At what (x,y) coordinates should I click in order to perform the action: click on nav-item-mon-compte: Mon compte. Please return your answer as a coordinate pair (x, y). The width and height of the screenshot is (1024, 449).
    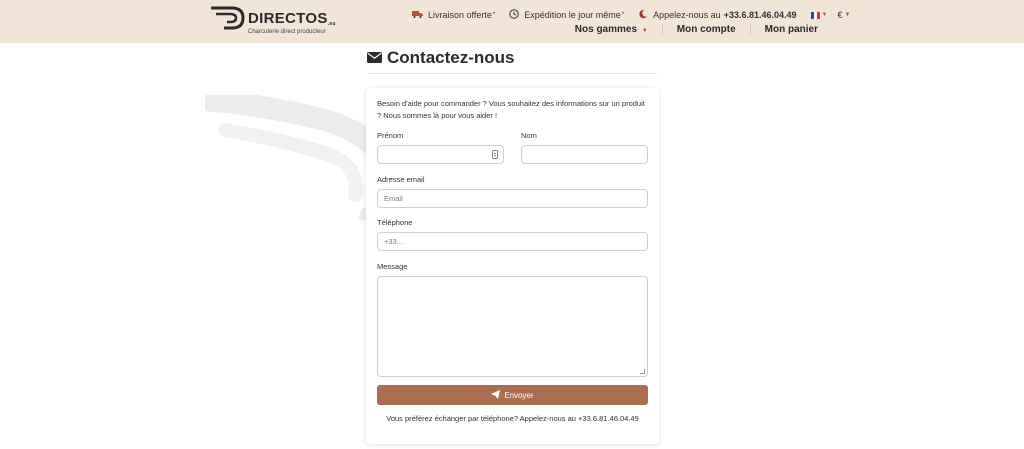
    Looking at the image, I should click on (705, 29).